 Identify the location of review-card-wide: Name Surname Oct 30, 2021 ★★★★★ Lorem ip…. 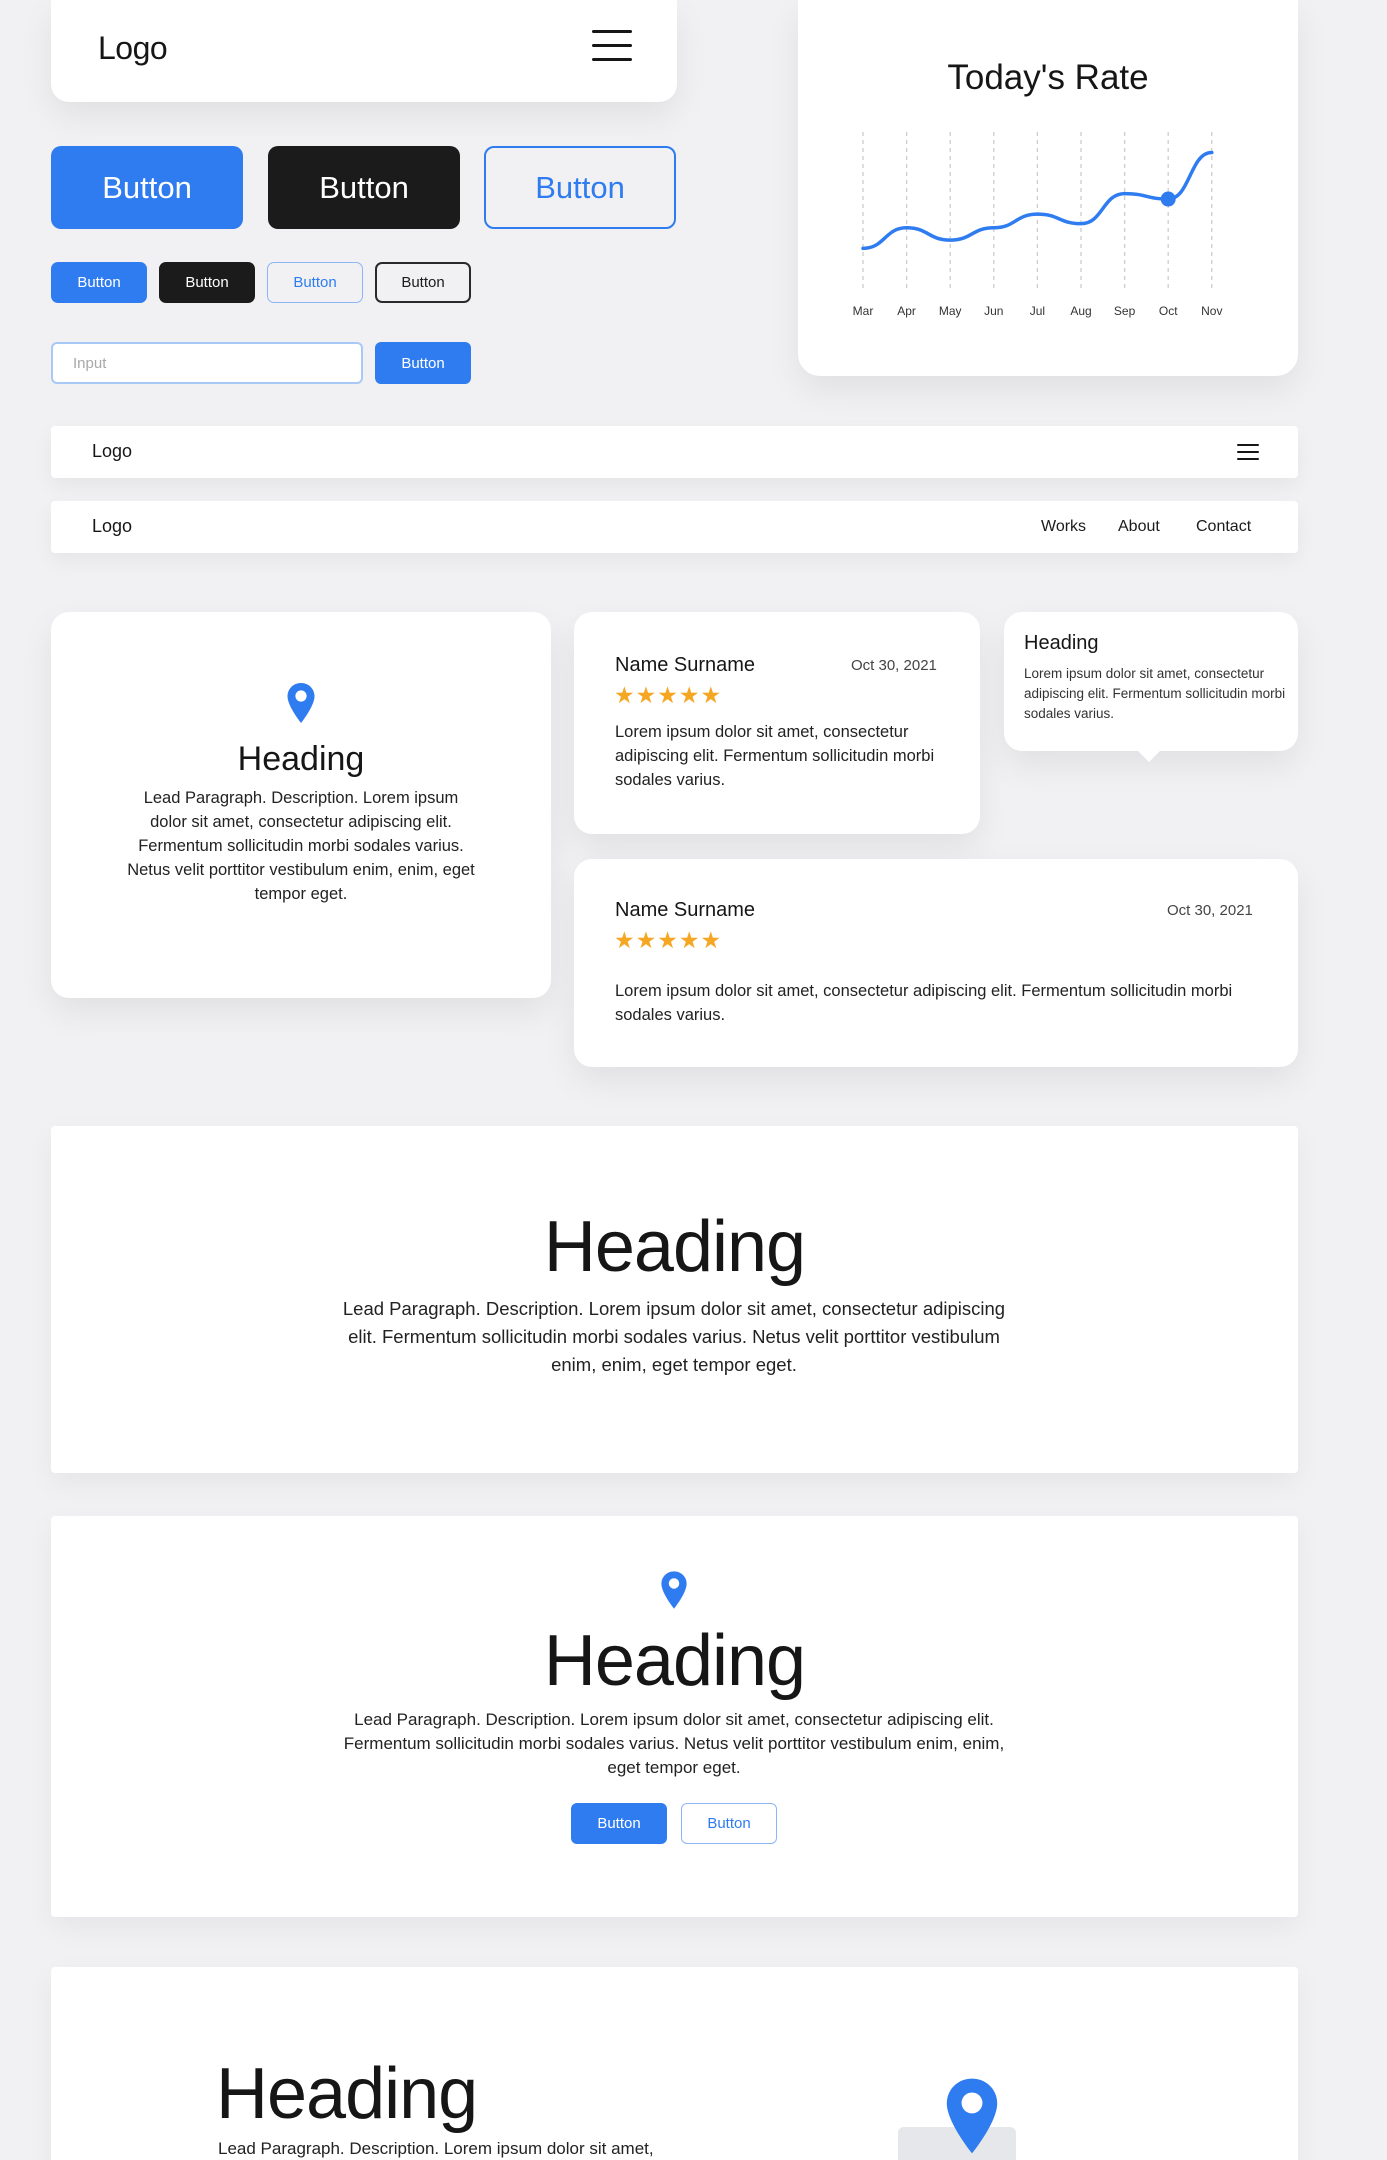
(936, 963).